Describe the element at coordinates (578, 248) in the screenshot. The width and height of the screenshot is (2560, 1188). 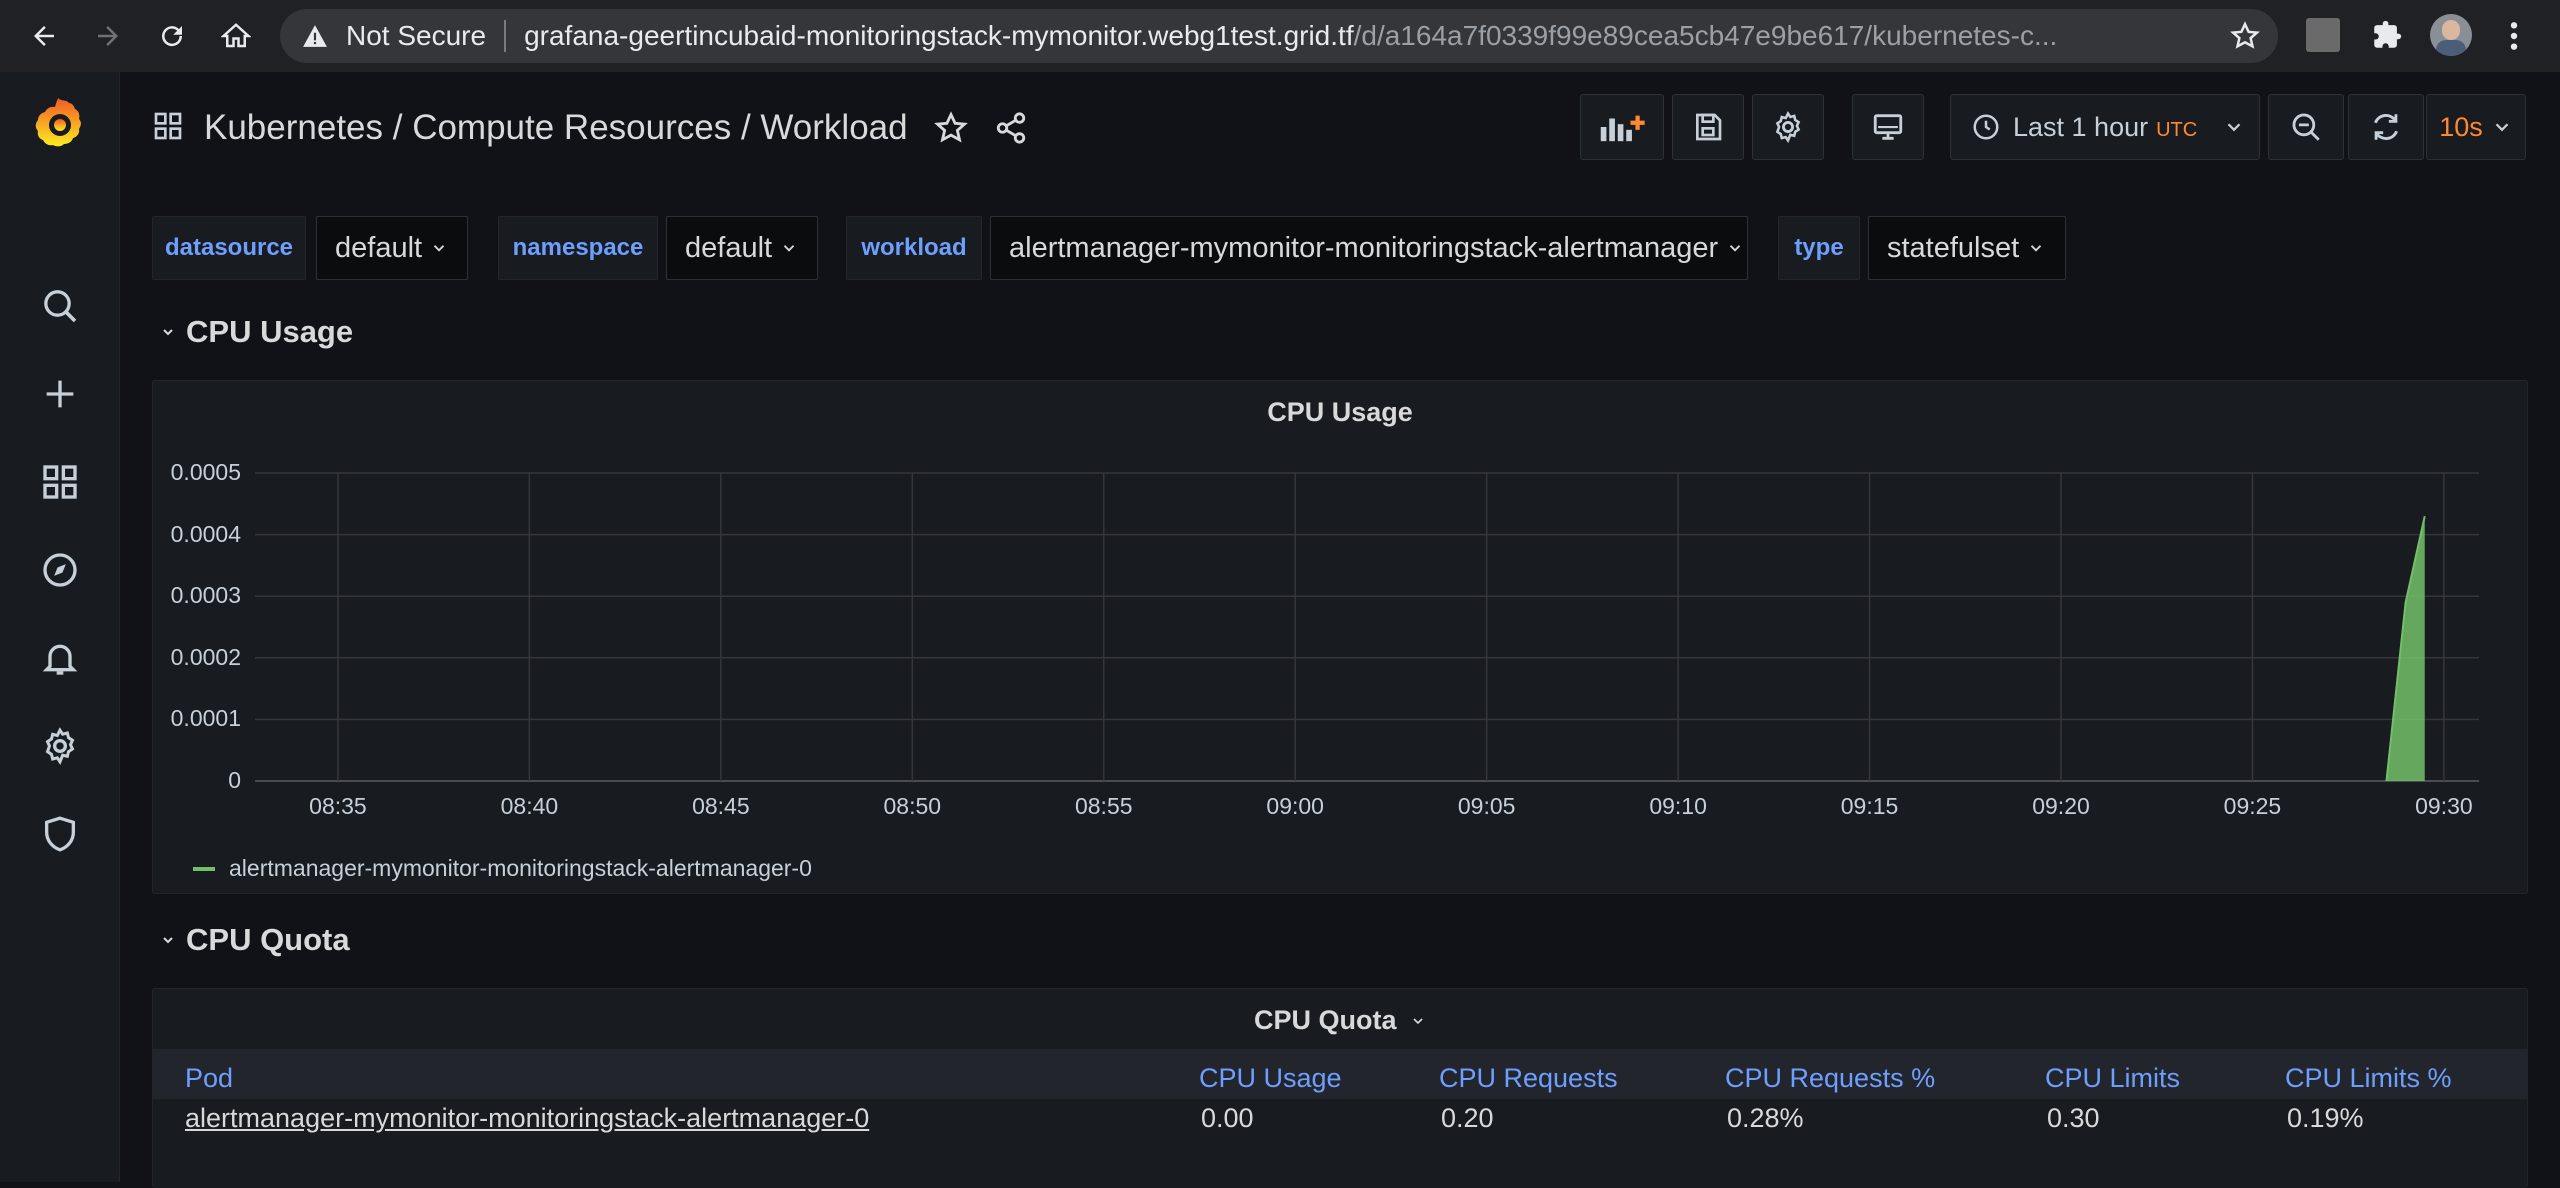
I see `variable-label-namespace: namespace` at that location.